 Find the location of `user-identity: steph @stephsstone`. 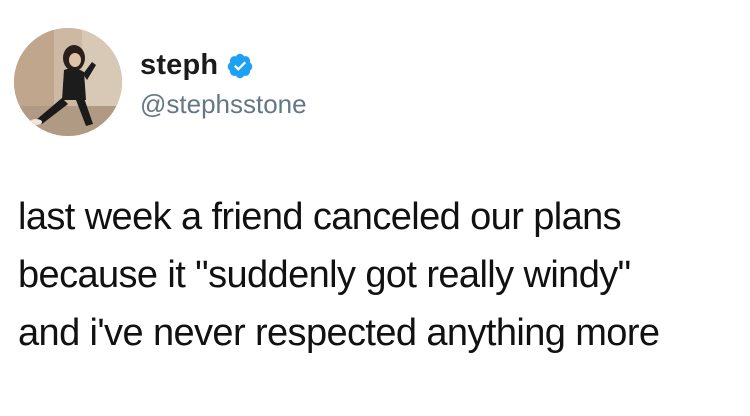

user-identity: steph @stephsstone is located at coordinates (223, 84).